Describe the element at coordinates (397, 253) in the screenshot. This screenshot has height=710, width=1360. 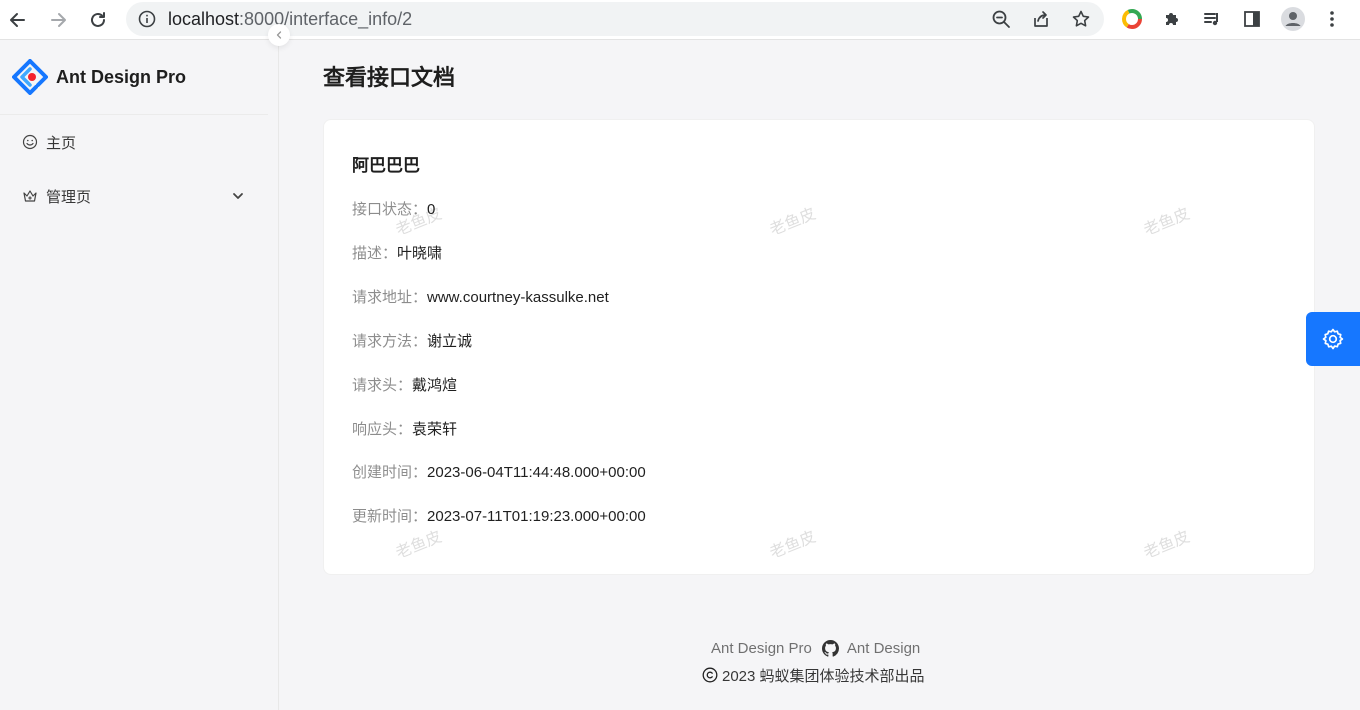
I see `field-description: 描述：叶晓啸` at that location.